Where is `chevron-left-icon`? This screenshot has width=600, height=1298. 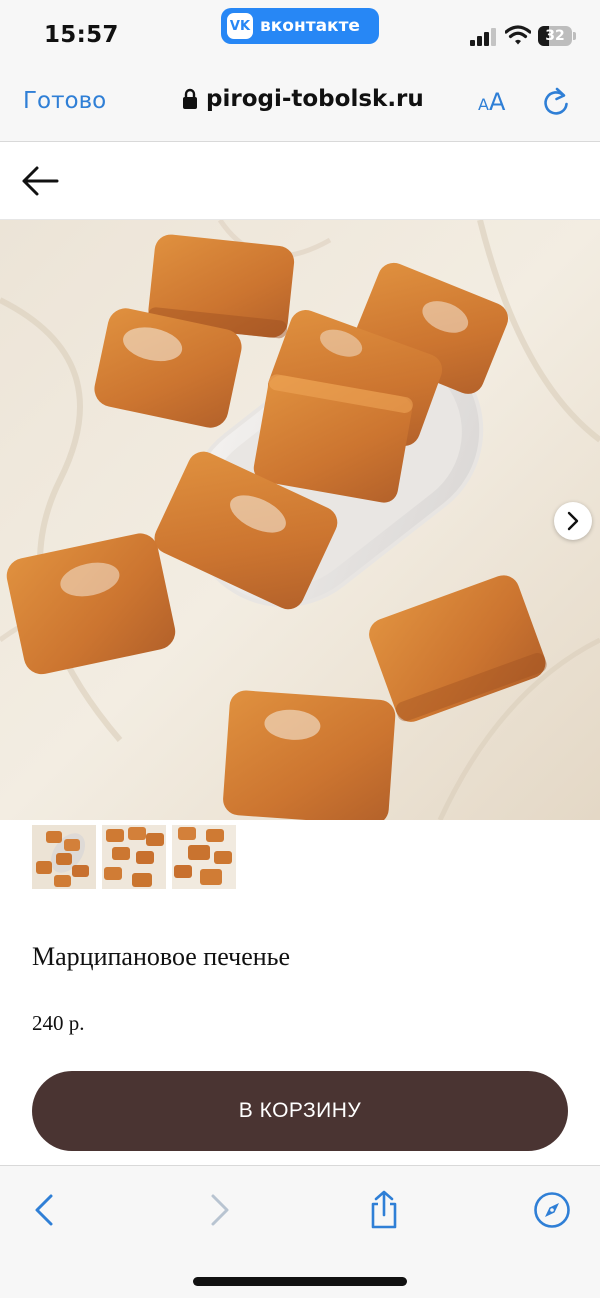 chevron-left-icon is located at coordinates (46, 1210).